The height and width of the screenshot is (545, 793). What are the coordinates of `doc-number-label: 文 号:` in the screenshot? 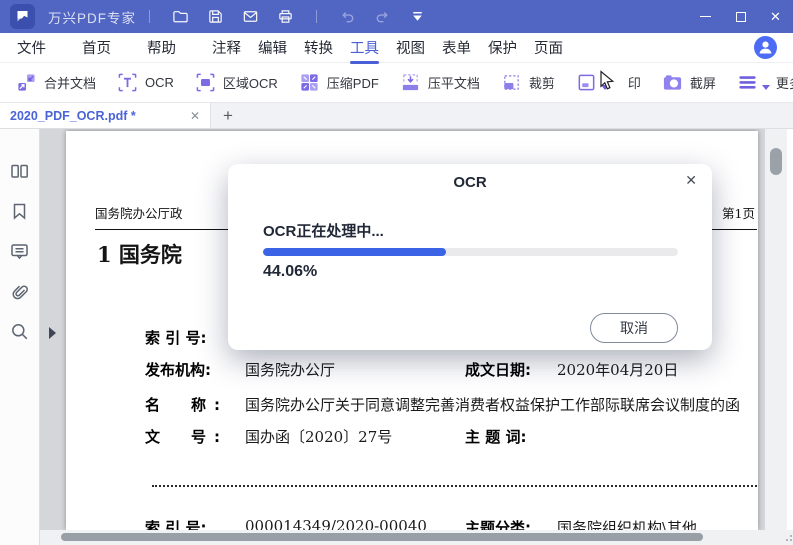 It's located at (186, 437).